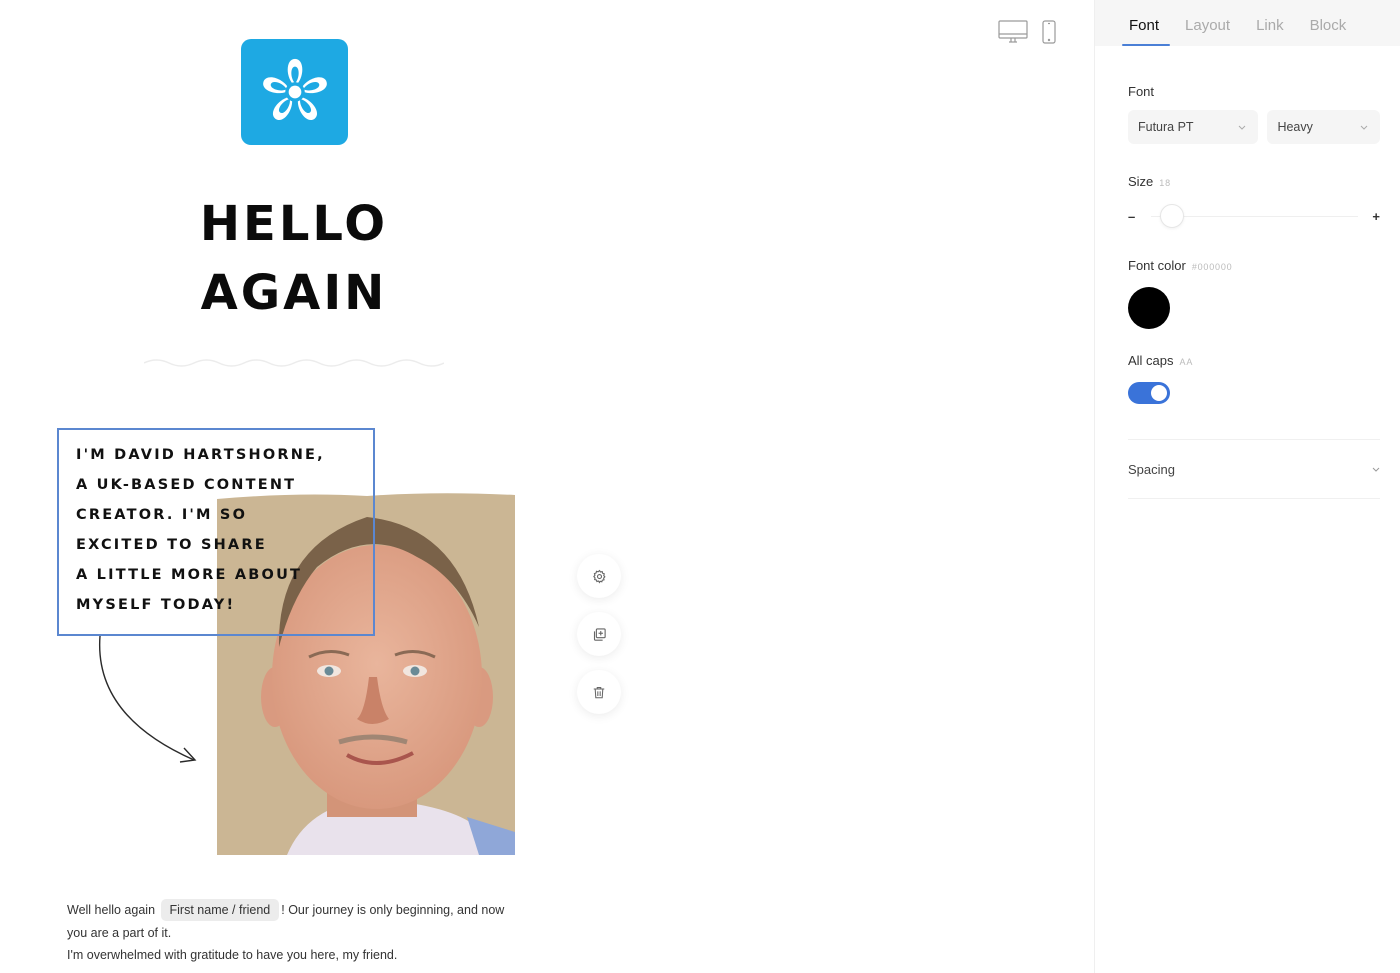  What do you see at coordinates (1149, 393) in the screenshot?
I see `all-caps-toggle` at bounding box center [1149, 393].